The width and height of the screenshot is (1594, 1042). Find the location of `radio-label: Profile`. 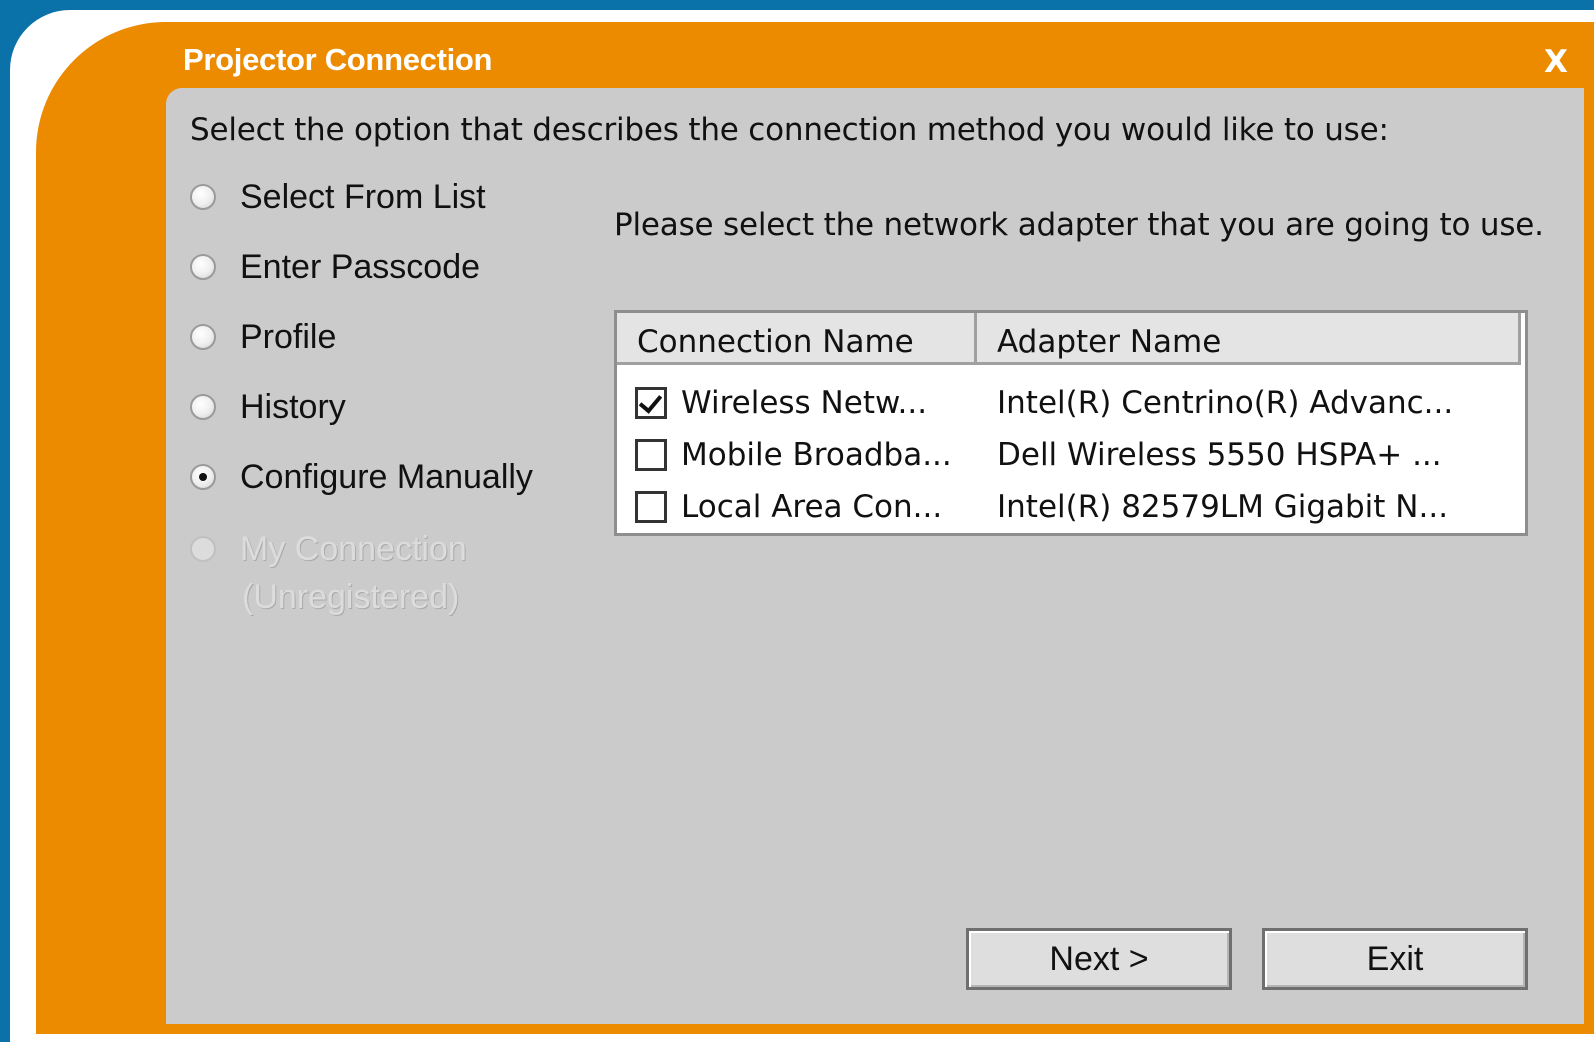

radio-label: Profile is located at coordinates (288, 336).